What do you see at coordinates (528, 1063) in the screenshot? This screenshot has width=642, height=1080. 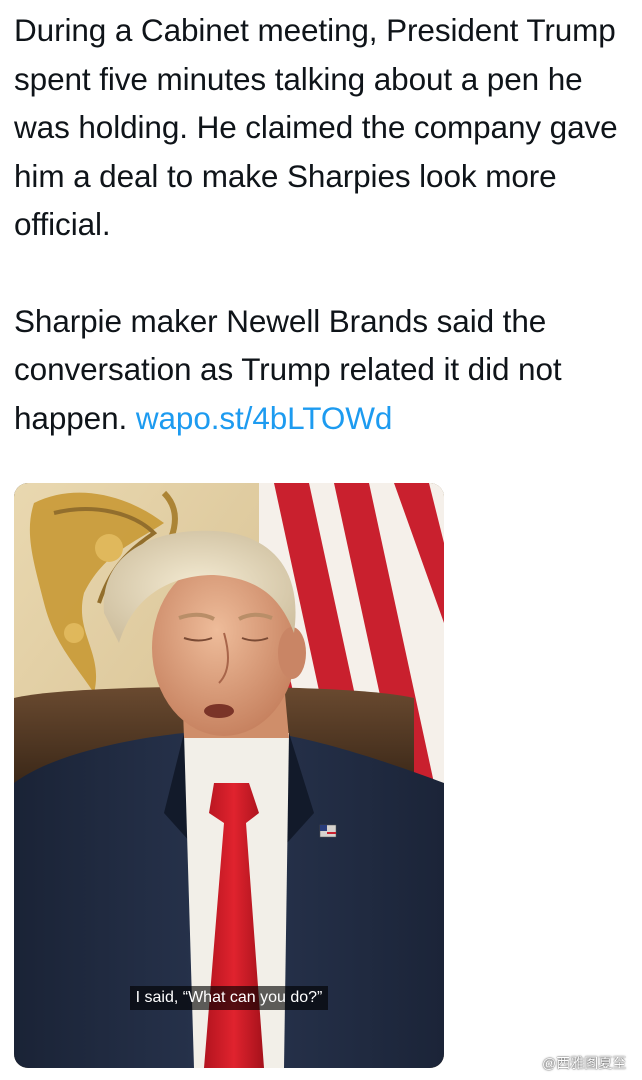 I see `weibo-logo-icon` at bounding box center [528, 1063].